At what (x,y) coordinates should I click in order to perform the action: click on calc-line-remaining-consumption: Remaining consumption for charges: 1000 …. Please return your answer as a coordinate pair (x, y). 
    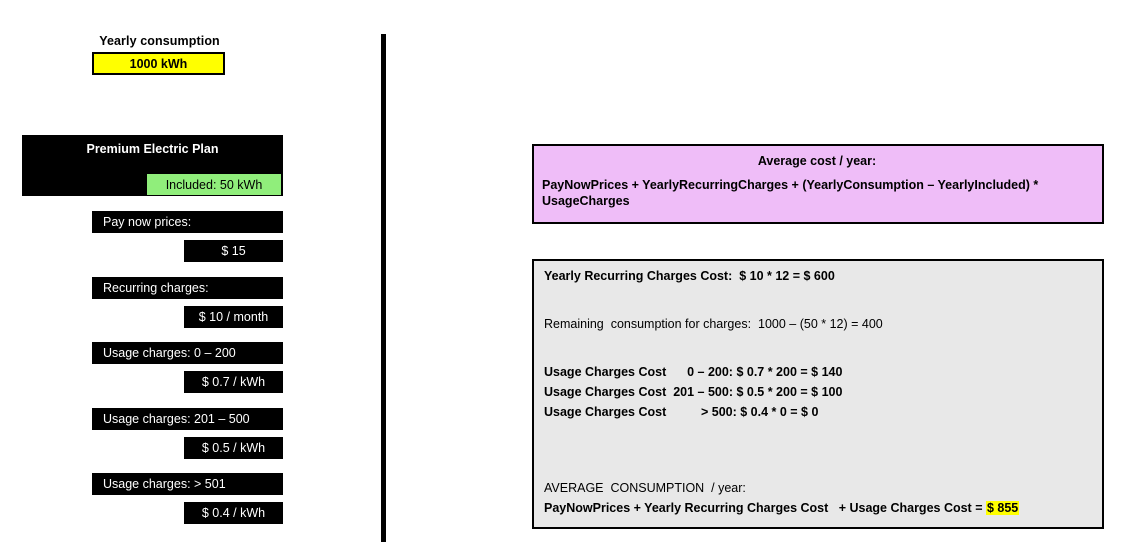
    Looking at the image, I should click on (713, 324).